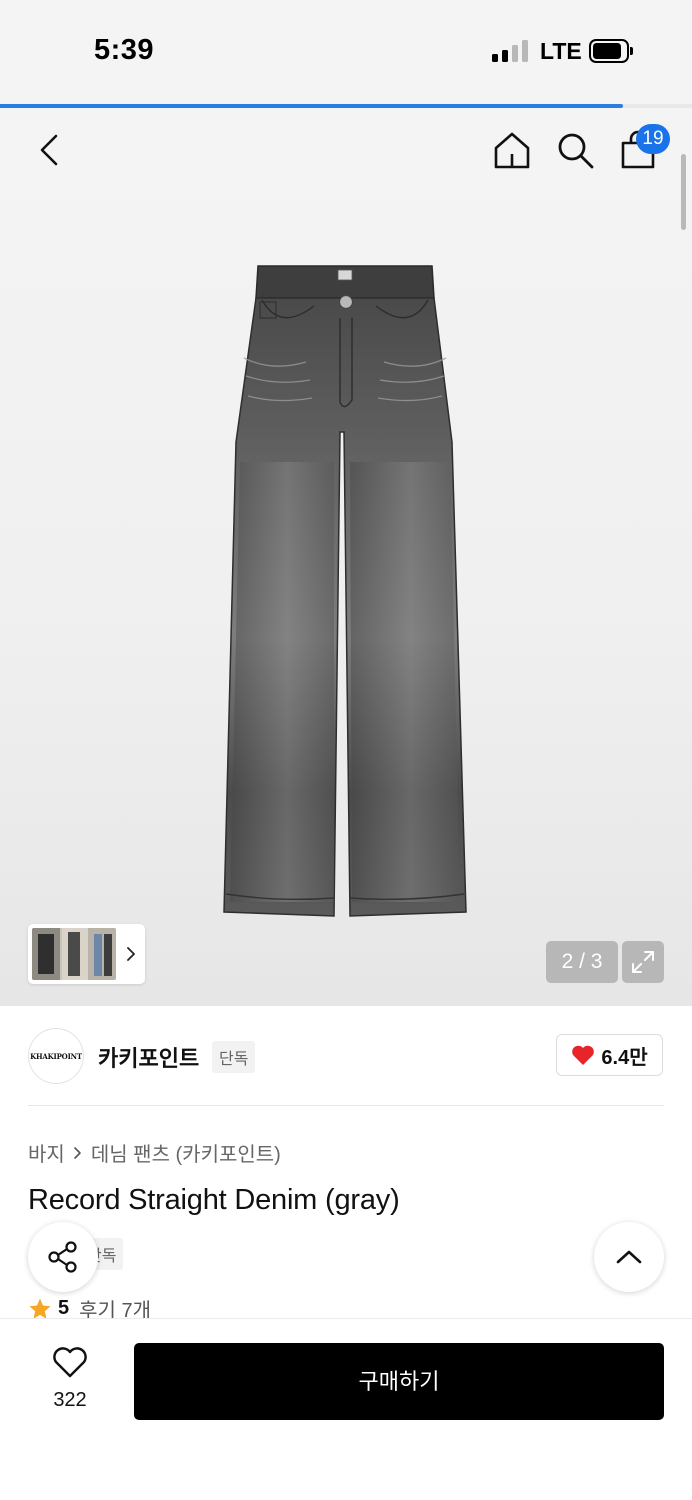 Image resolution: width=692 pixels, height=1500 pixels. I want to click on battery-icon, so click(611, 51).